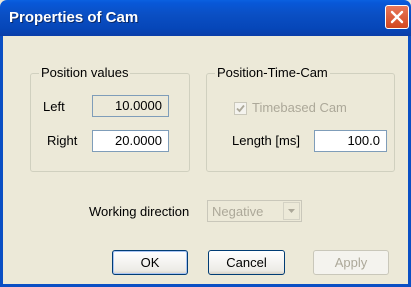 This screenshot has height=287, width=411. I want to click on working-direction-select: Negative, so click(254, 211).